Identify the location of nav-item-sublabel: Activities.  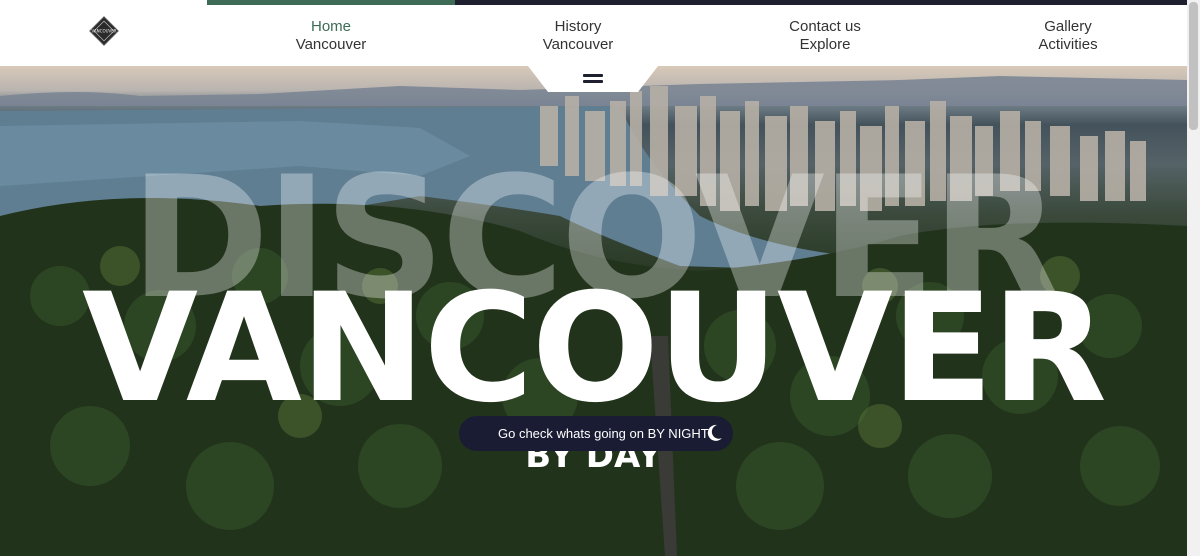
(1068, 44).